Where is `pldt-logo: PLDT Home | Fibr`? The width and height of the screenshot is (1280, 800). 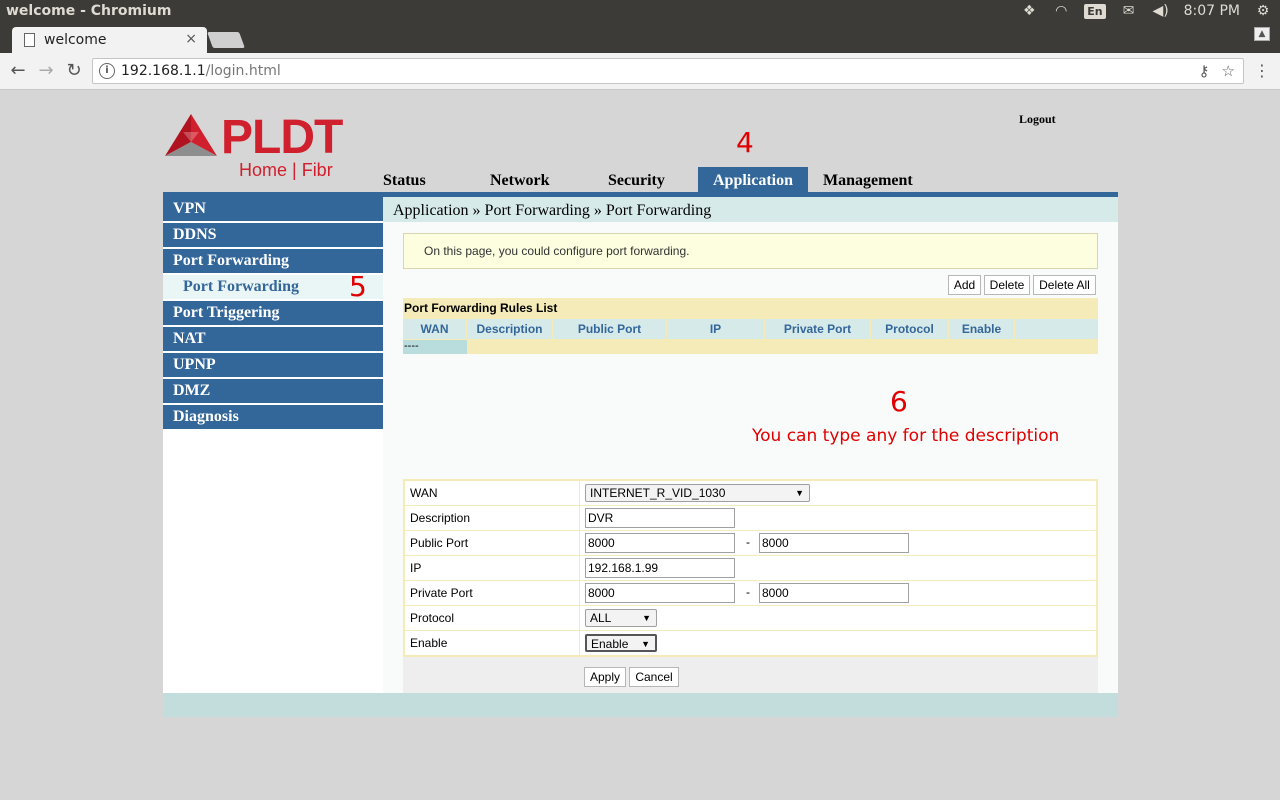 pldt-logo: PLDT Home | Fibr is located at coordinates (258, 145).